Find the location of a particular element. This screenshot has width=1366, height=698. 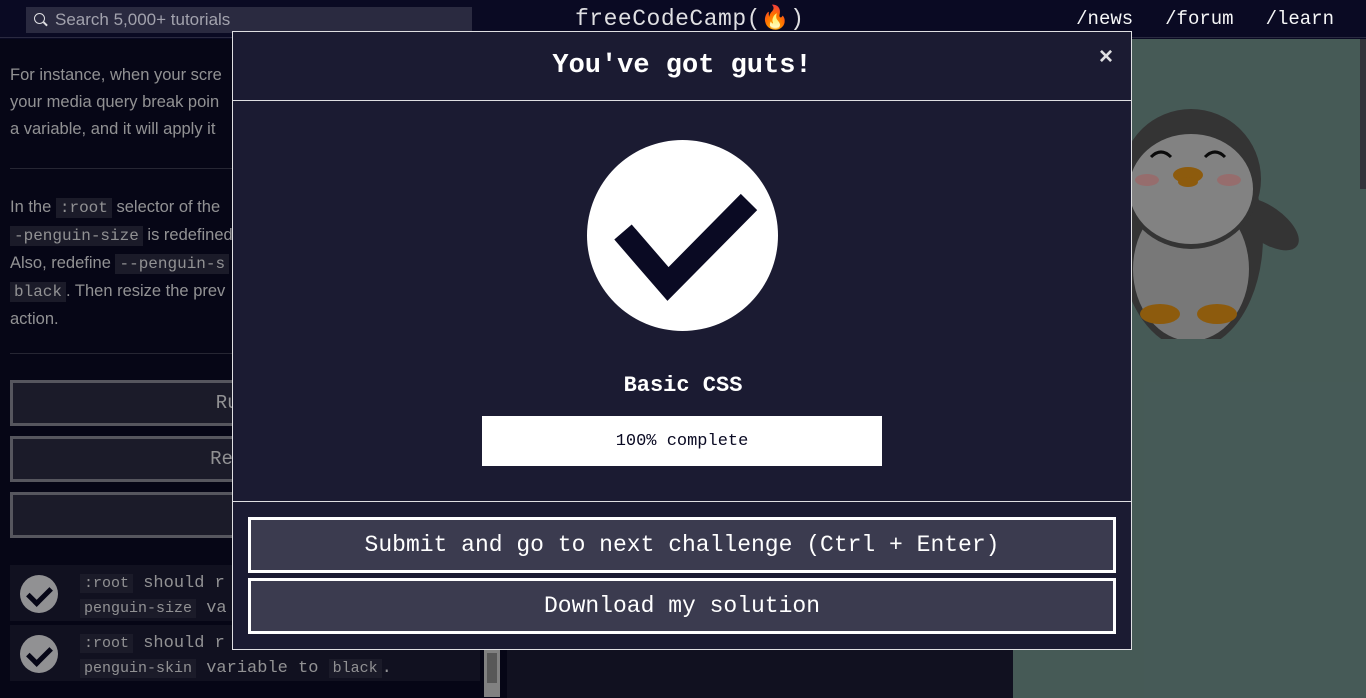

nav-links: /news /forum /learn is located at coordinates (1205, 19).